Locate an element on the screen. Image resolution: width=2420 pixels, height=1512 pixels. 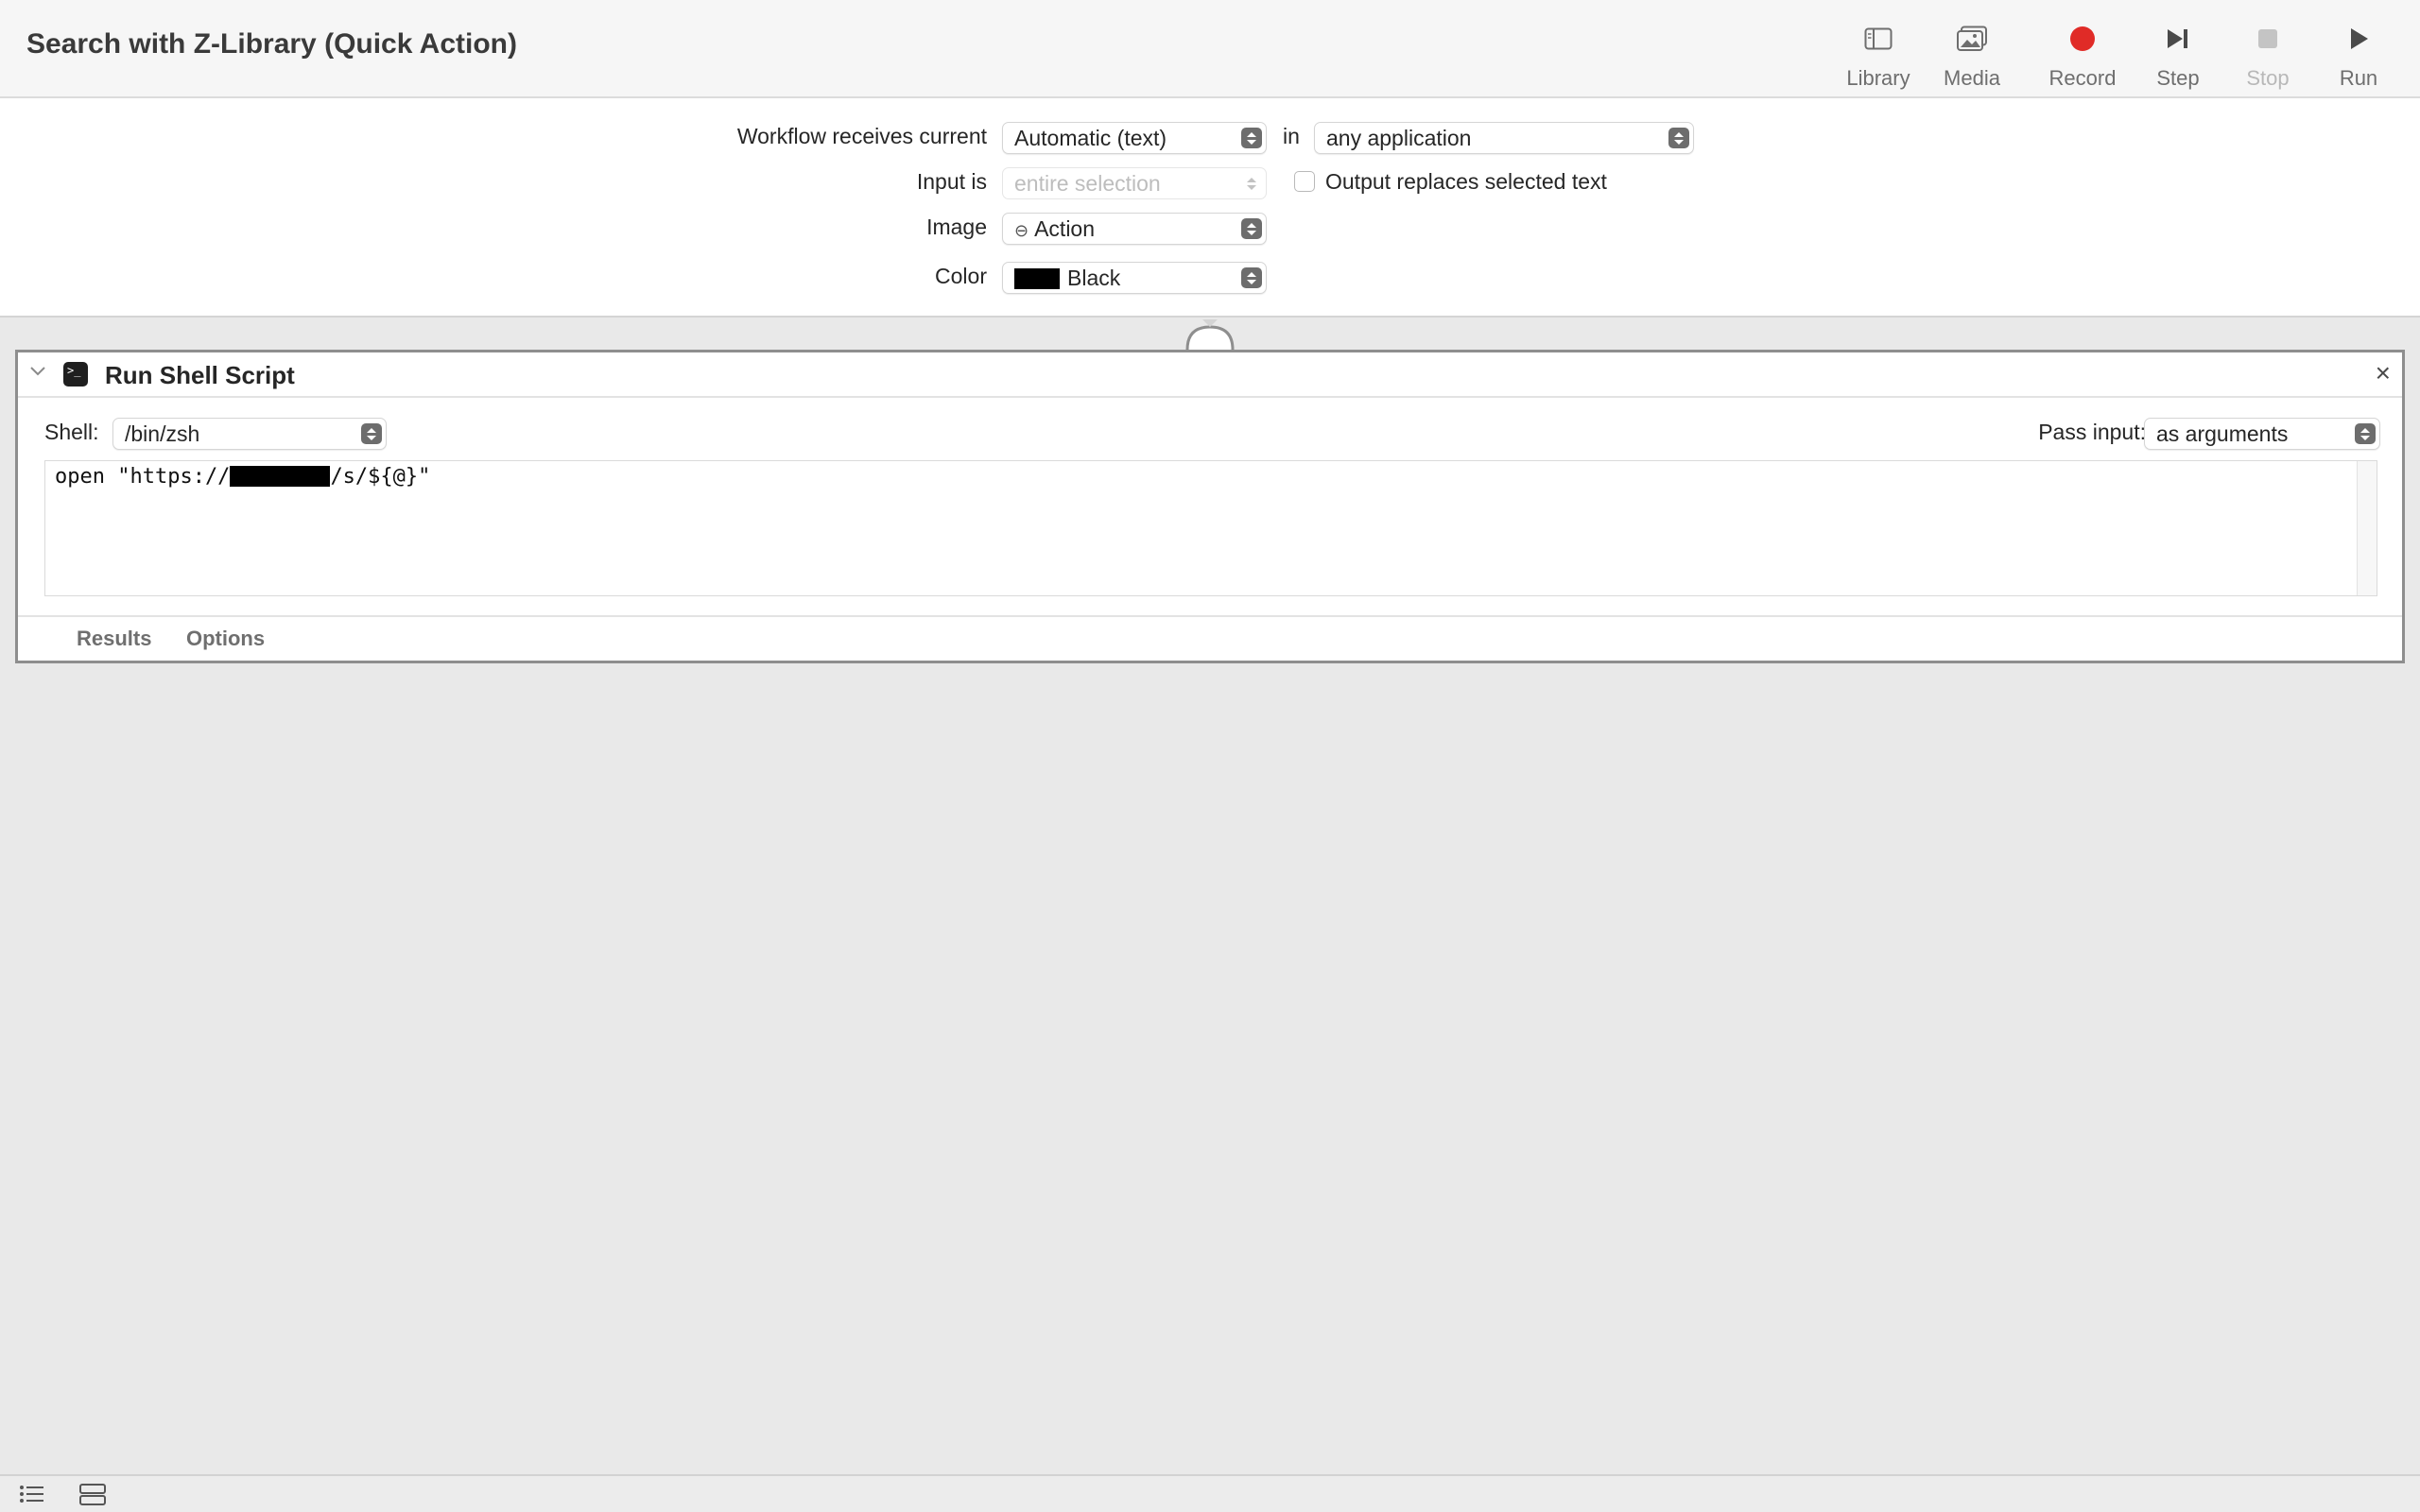
library-label: Library is located at coordinates (1878, 78).